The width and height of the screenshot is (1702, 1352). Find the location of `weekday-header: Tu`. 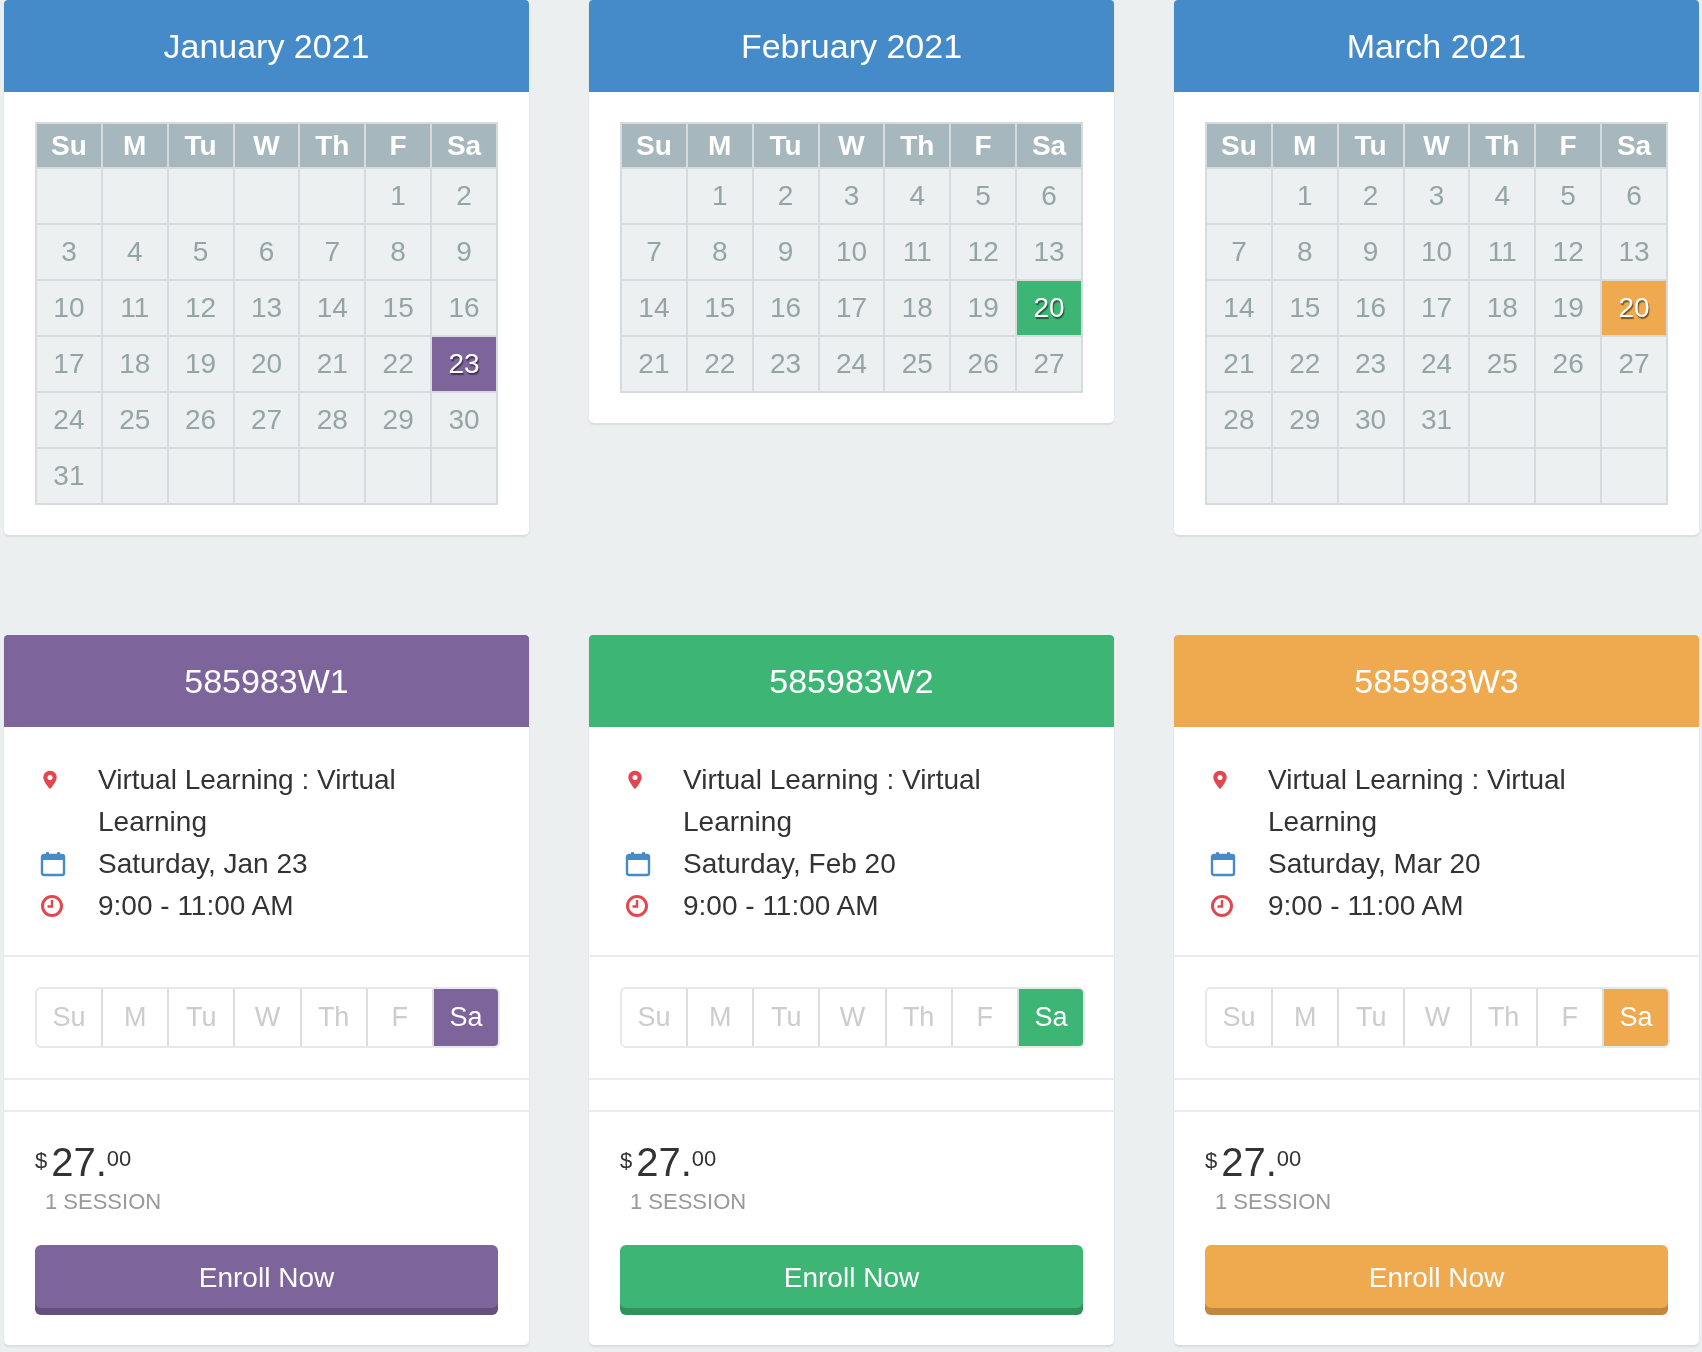

weekday-header: Tu is located at coordinates (785, 145).